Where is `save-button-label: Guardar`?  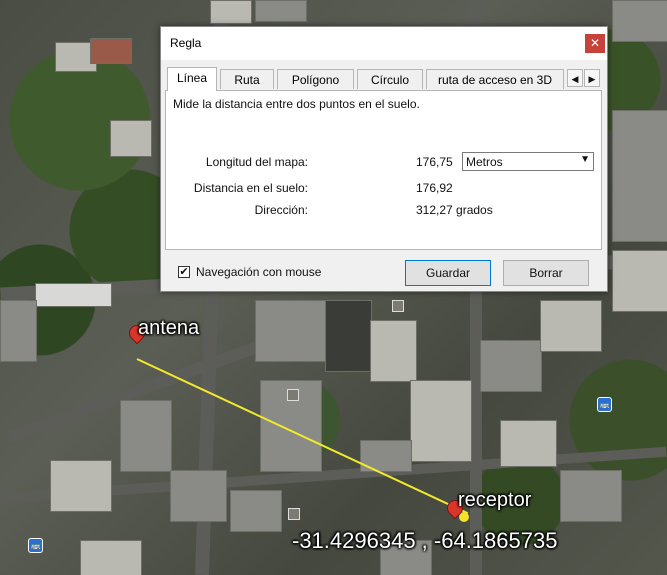 save-button-label: Guardar is located at coordinates (448, 273).